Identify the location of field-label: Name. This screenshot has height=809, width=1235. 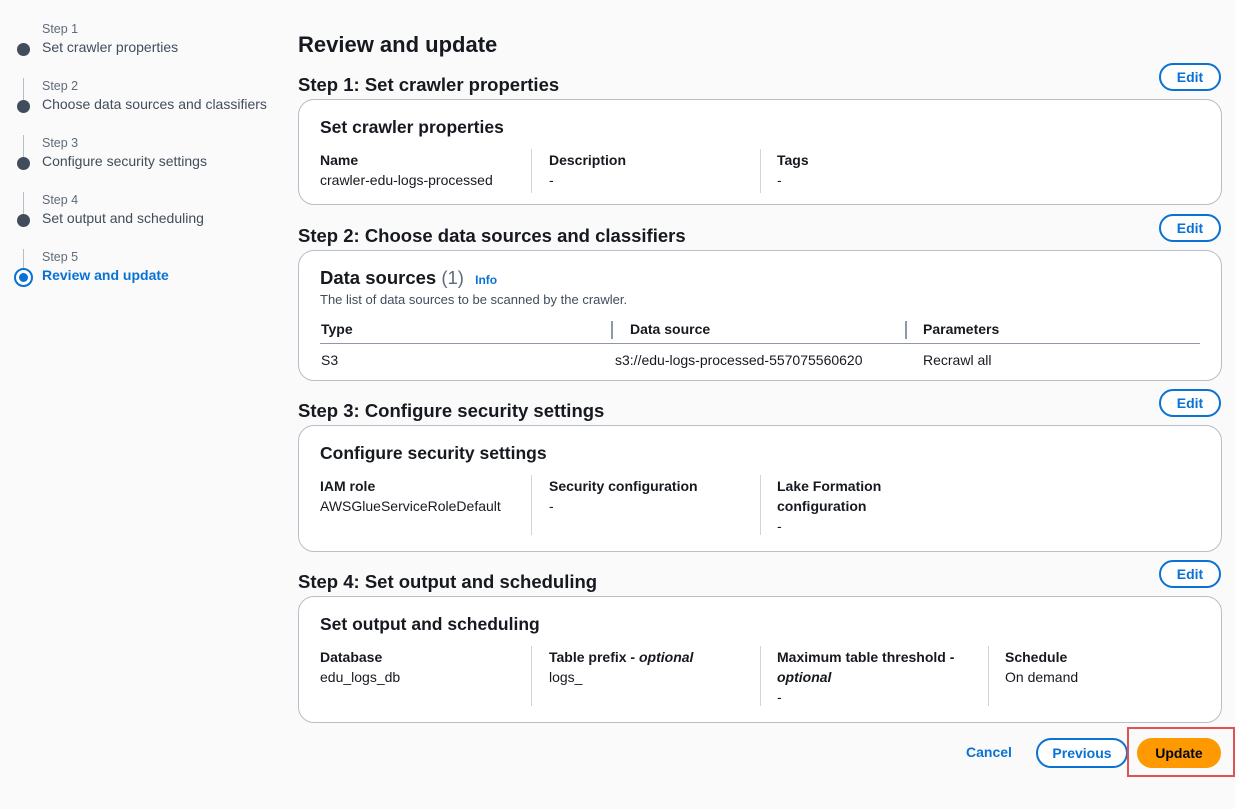
(339, 160).